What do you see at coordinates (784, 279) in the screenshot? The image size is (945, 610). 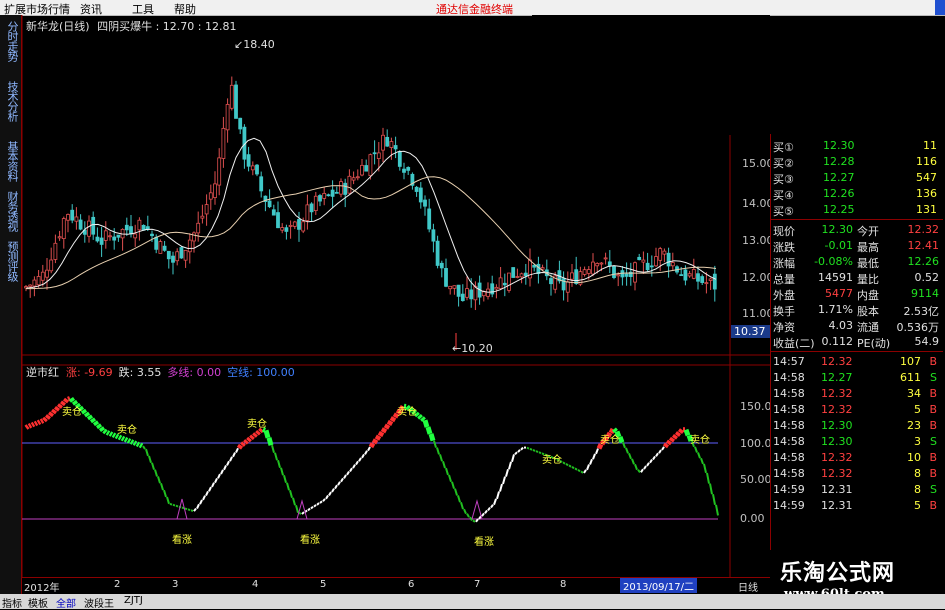 I see `stat-label: 总量` at bounding box center [784, 279].